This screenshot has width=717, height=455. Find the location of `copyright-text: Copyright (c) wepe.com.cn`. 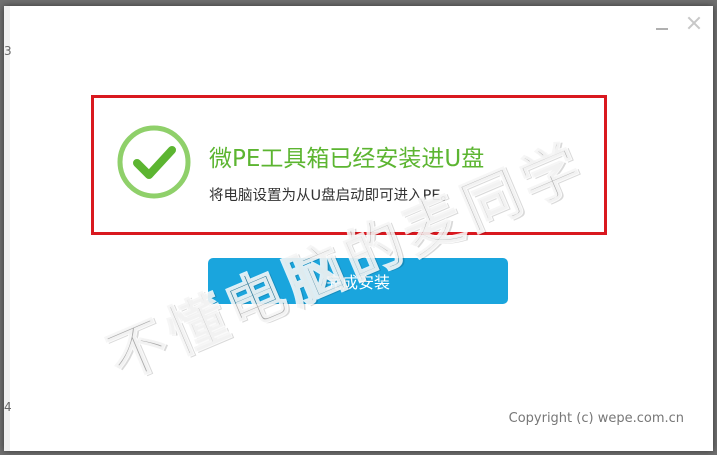

copyright-text: Copyright (c) wepe.com.cn is located at coordinates (596, 418).